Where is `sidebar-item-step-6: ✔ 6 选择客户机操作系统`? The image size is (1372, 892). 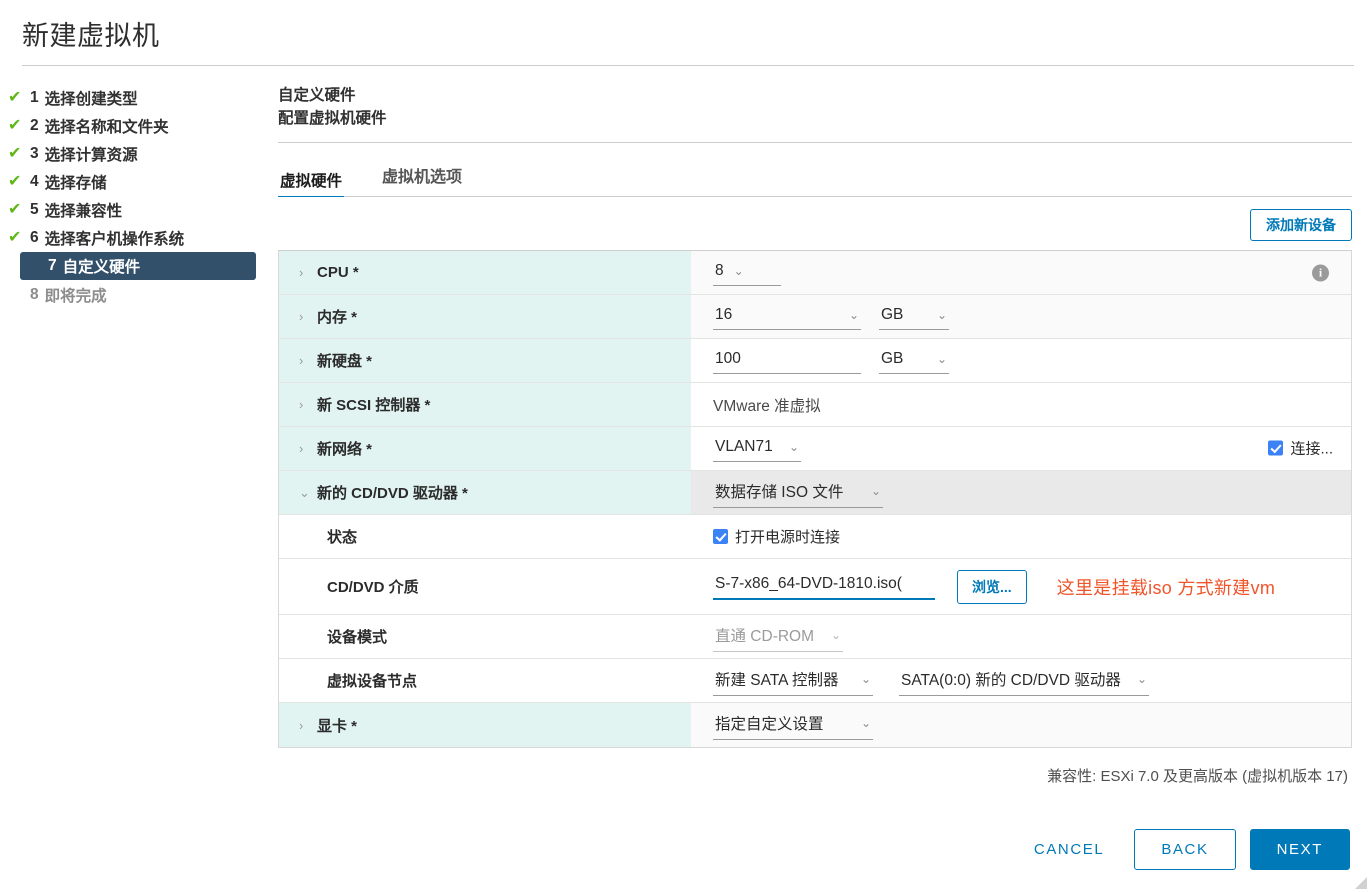 sidebar-item-step-6: ✔ 6 选择客户机操作系统 is located at coordinates (139, 237).